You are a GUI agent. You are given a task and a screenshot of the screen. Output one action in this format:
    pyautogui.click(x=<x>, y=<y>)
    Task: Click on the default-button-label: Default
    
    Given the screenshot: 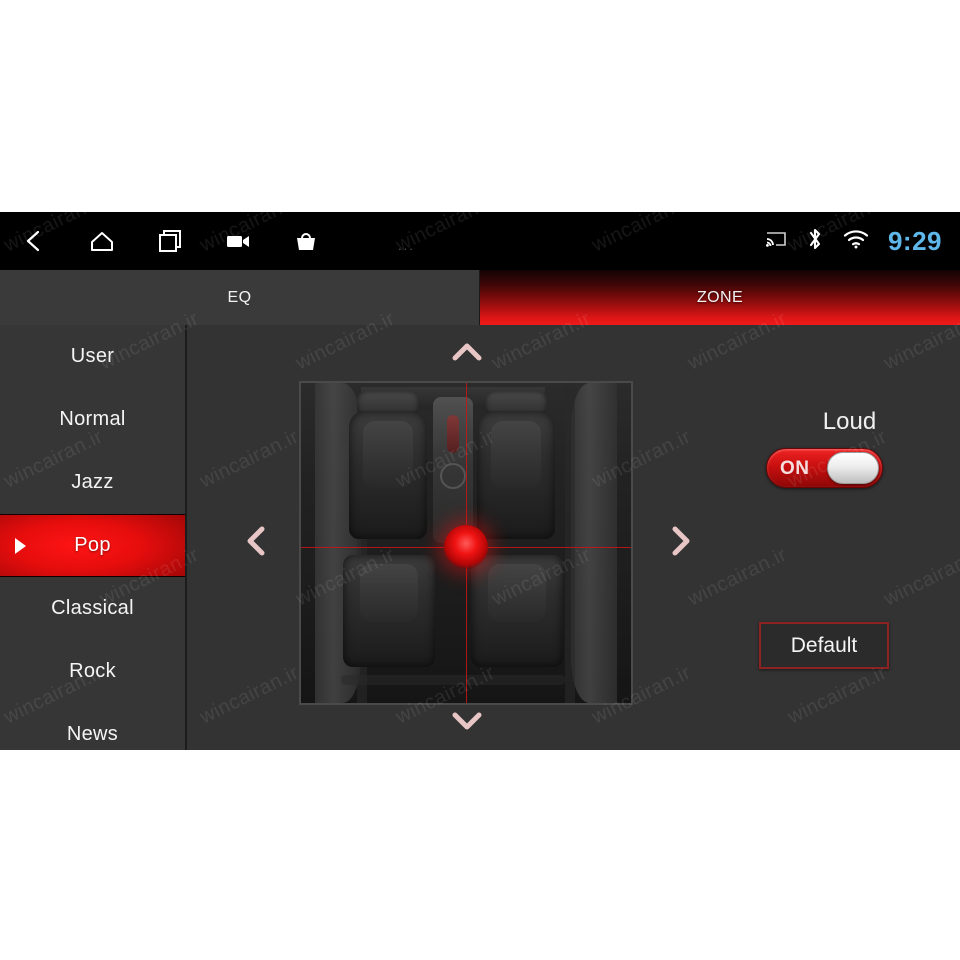 What is the action you would take?
    pyautogui.click(x=824, y=645)
    